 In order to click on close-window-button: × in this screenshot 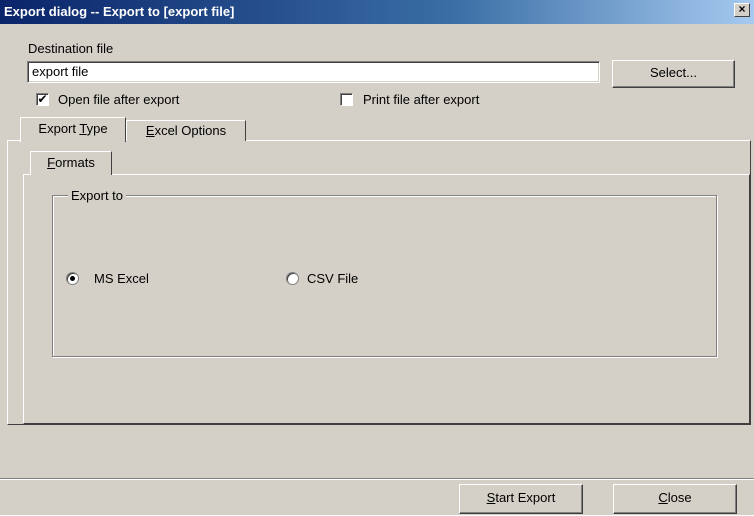, I will do `click(742, 10)`.